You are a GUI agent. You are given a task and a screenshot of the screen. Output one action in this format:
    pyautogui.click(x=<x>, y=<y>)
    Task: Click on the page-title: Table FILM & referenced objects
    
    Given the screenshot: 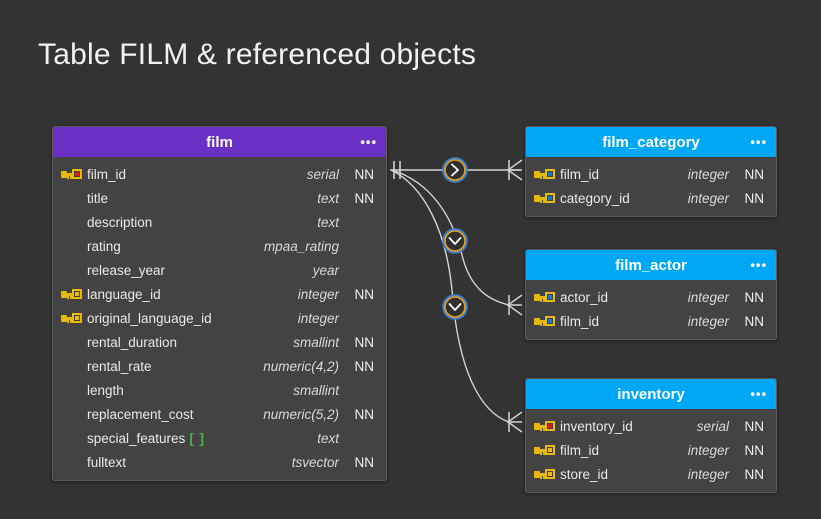 What is the action you would take?
    pyautogui.click(x=257, y=54)
    